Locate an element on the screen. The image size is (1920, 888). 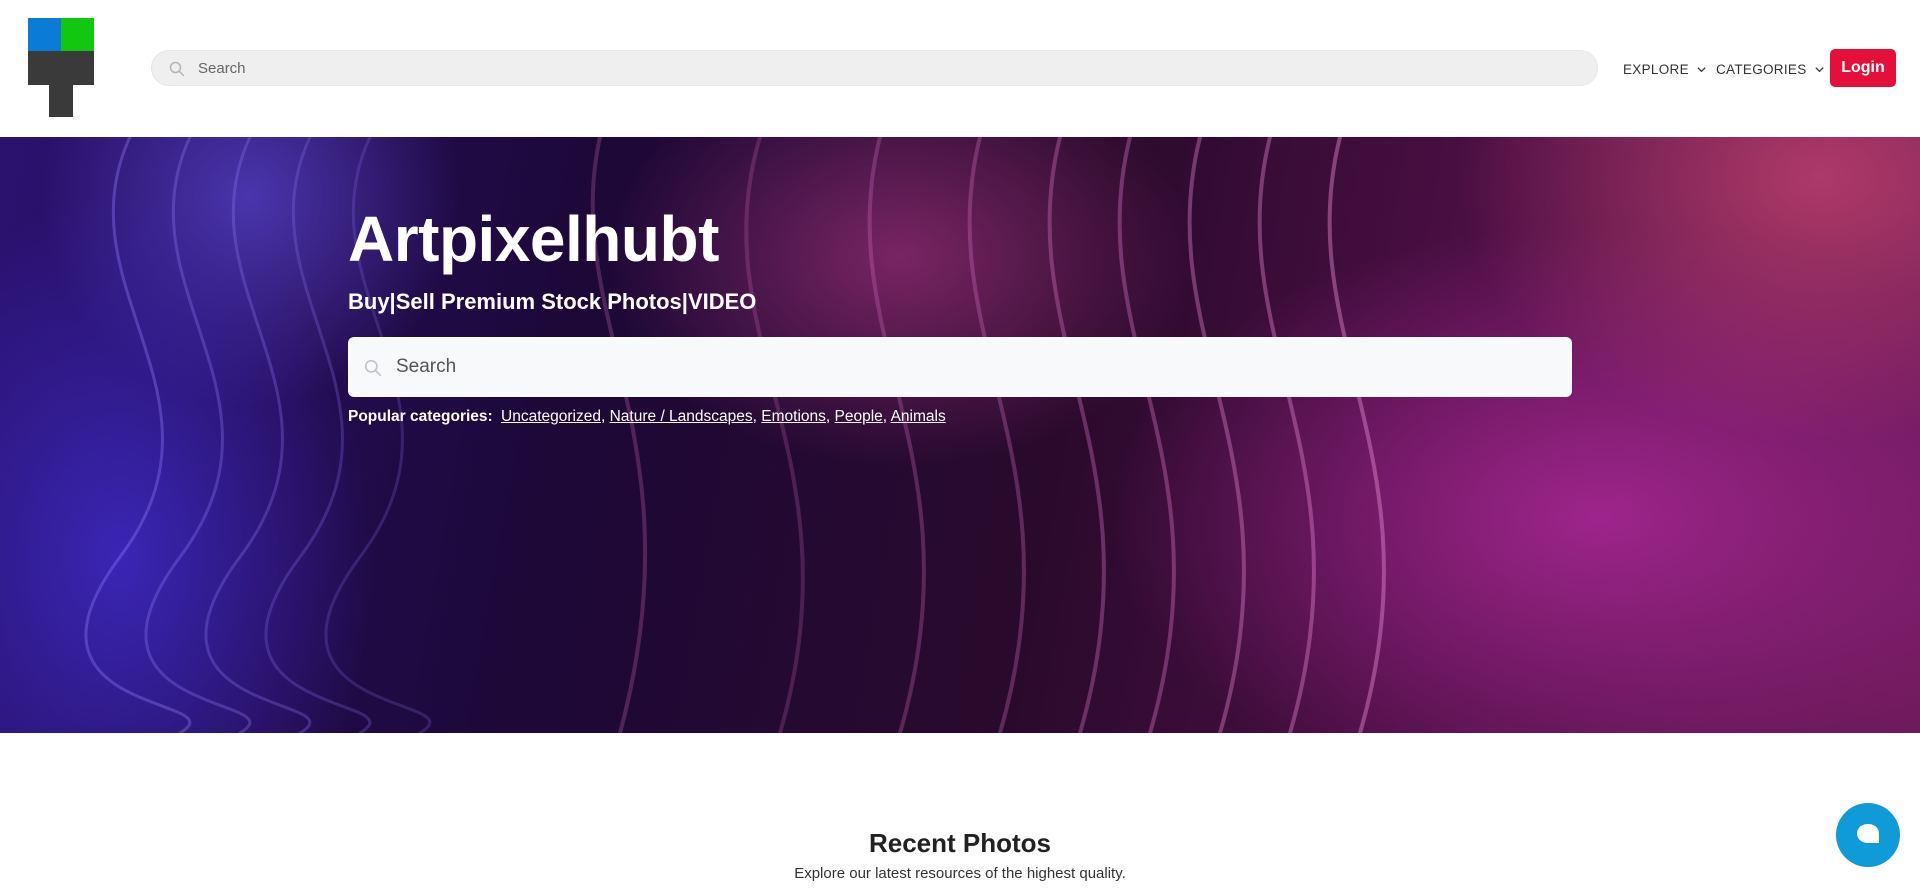
login-button: Login is located at coordinates (1863, 68).